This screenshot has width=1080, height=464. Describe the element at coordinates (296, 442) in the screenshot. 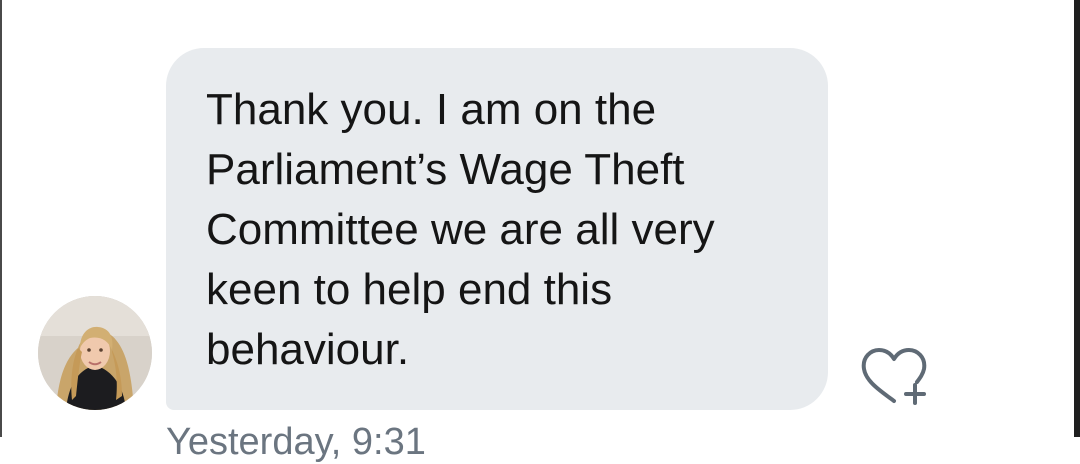

I see `message-timestamp: Yesterday, 9:31` at that location.